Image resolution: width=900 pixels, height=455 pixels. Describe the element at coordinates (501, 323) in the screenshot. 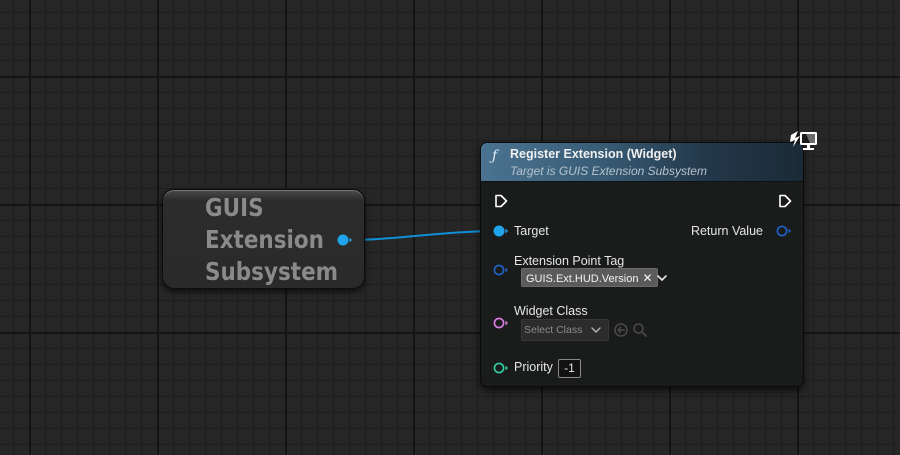

I see `widget-class-pin` at that location.